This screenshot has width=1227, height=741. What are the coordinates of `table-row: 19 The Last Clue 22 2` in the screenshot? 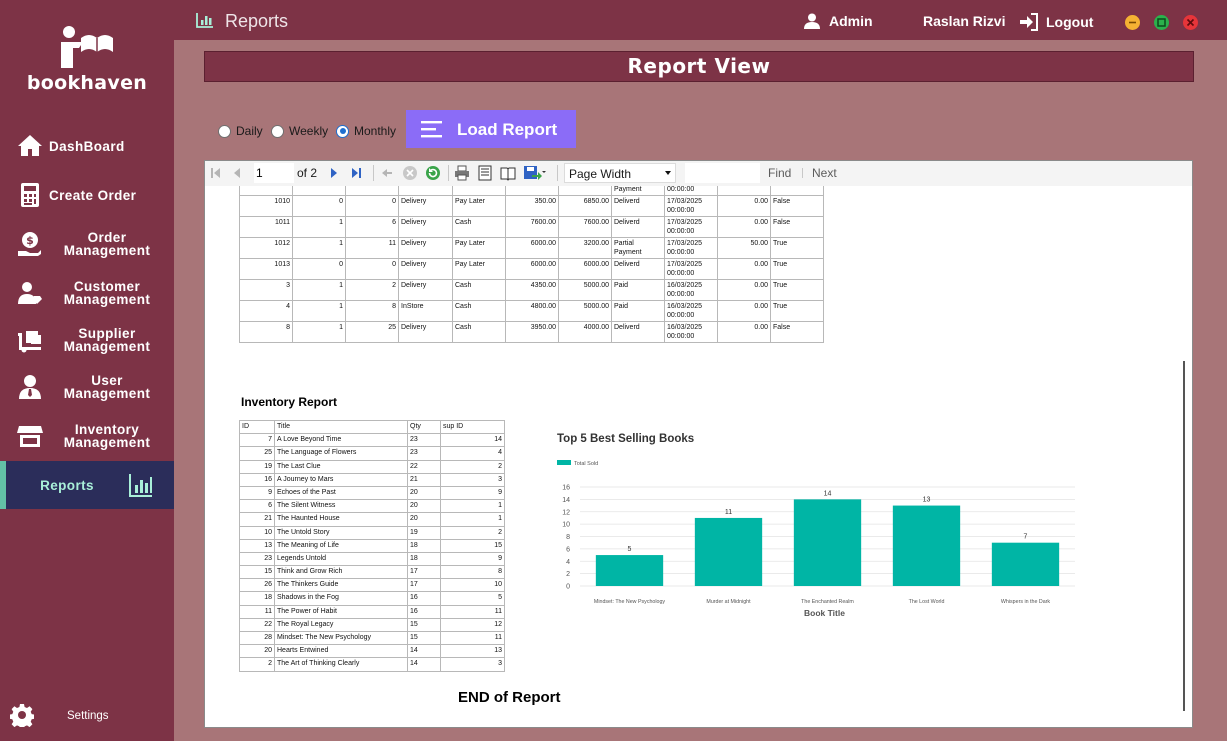 It's located at (372, 466).